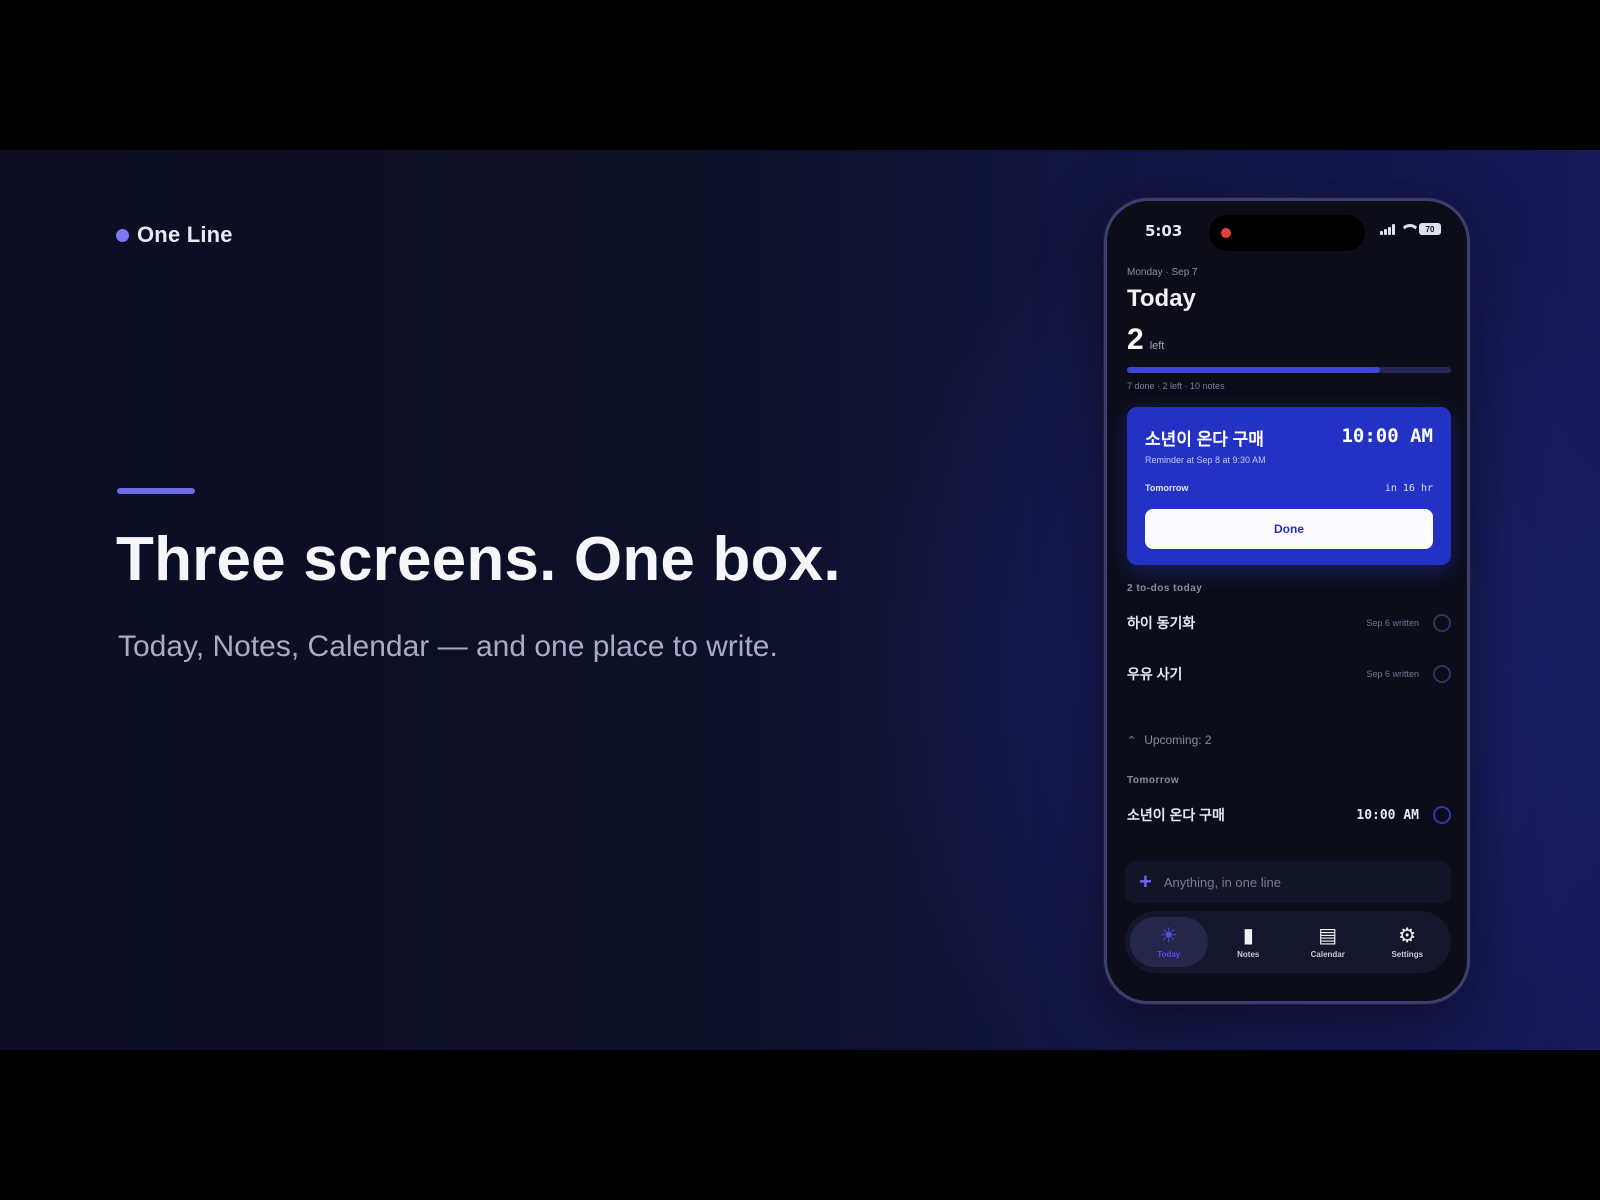  Describe the element at coordinates (1387, 815) in the screenshot. I see `upcoming-time: 10:00 AM` at that location.